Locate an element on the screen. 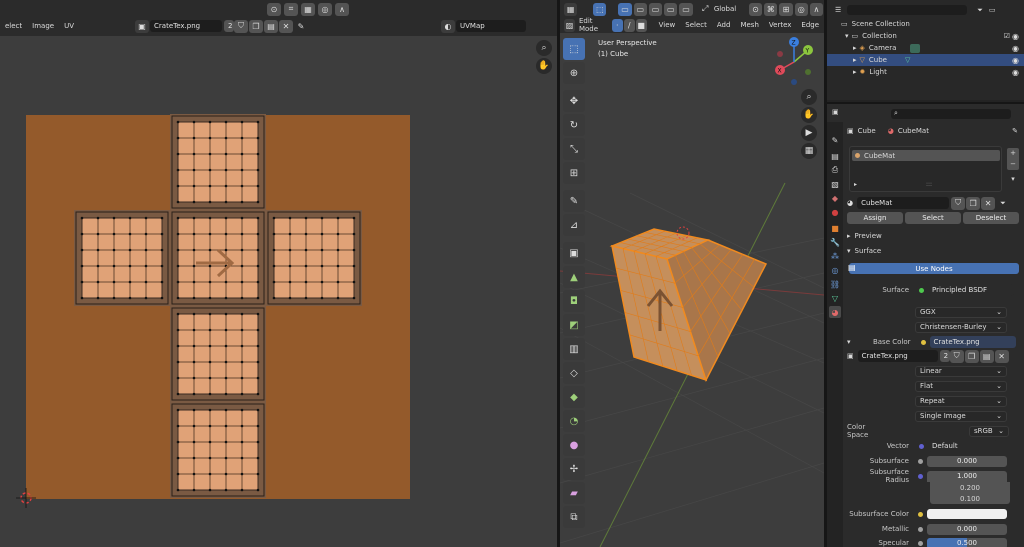 The height and width of the screenshot is (547, 1024). select-box-icon: ⬚ is located at coordinates (600, 9).